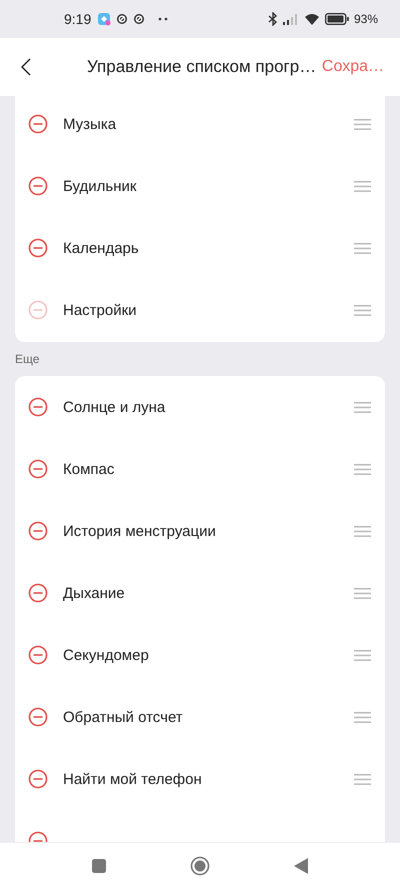 The height and width of the screenshot is (889, 400). What do you see at coordinates (163, 19) in the screenshot?
I see `more-notifications-icon` at bounding box center [163, 19].